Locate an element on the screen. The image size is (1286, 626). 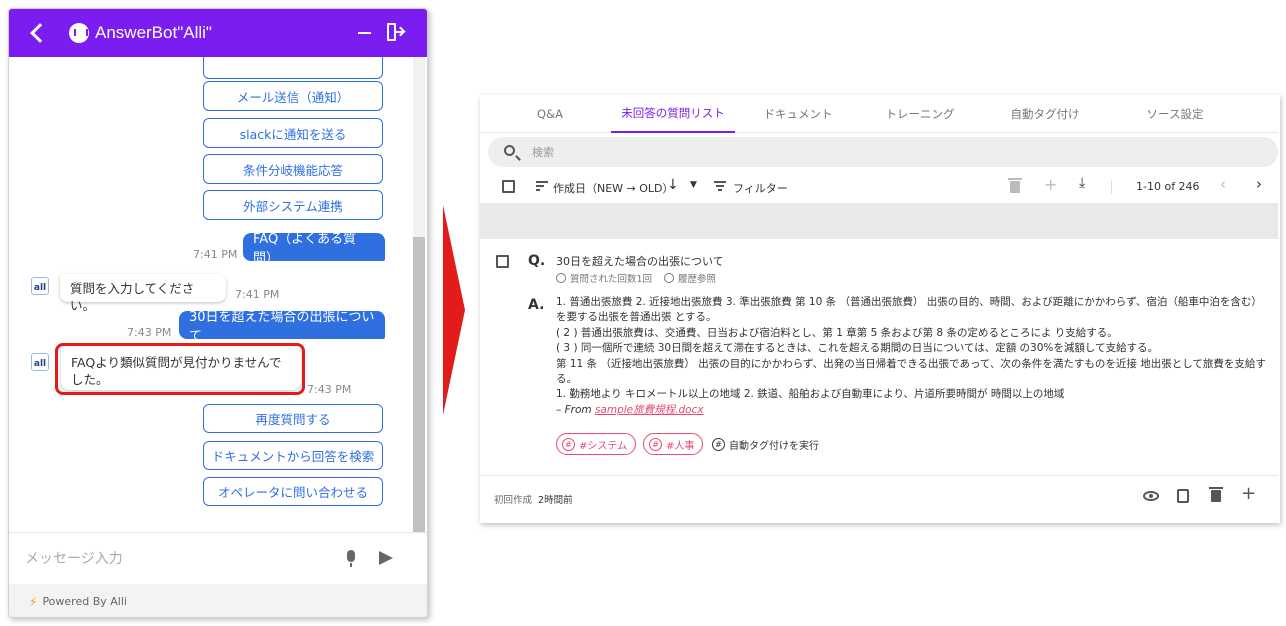
auto-tag-icon: # is located at coordinates (718, 444).